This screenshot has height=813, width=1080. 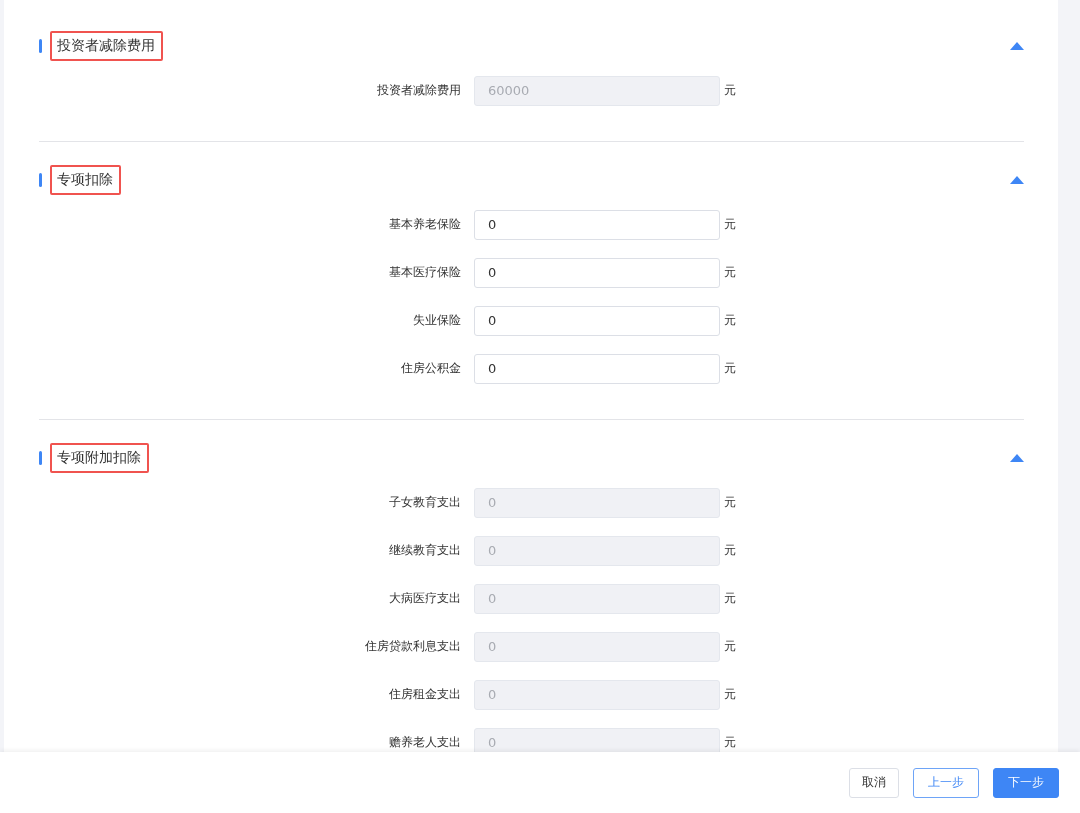 What do you see at coordinates (946, 782) in the screenshot?
I see `previous-button: 上一步` at bounding box center [946, 782].